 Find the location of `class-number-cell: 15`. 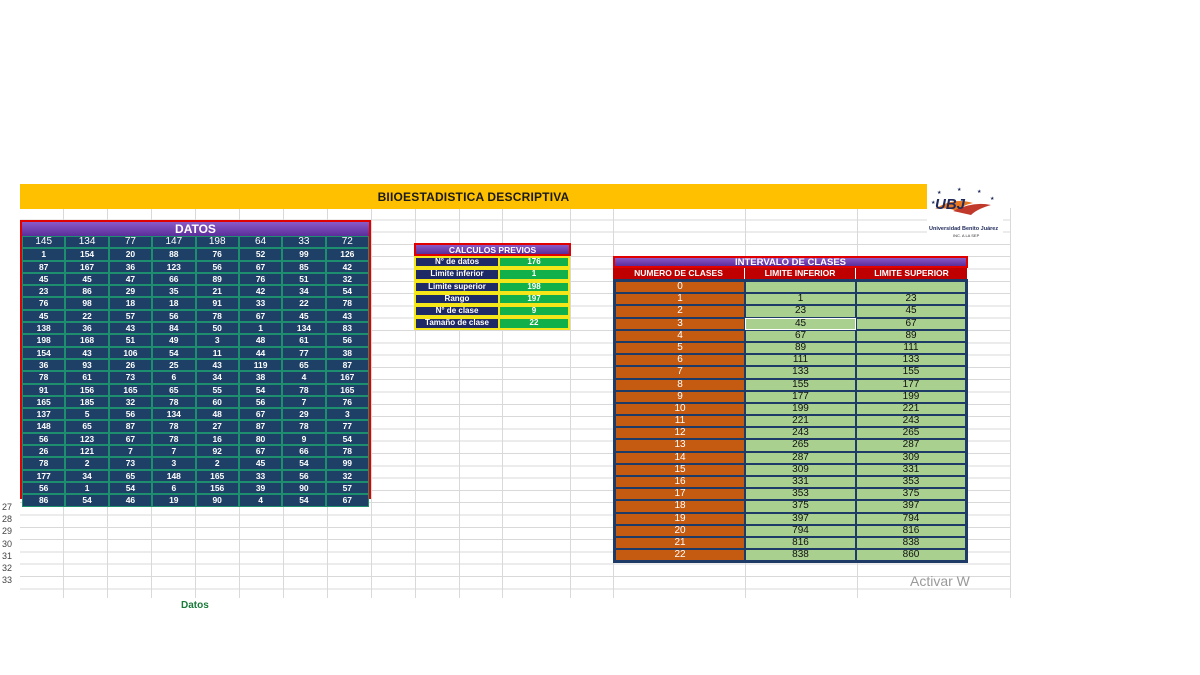

class-number-cell: 15 is located at coordinates (680, 469).